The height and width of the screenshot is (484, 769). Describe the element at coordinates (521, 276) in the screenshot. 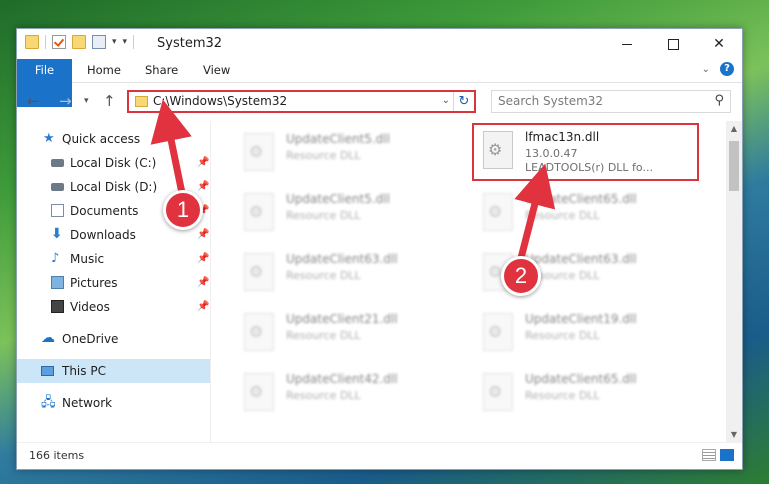

I see `step-2-badge: 2` at that location.